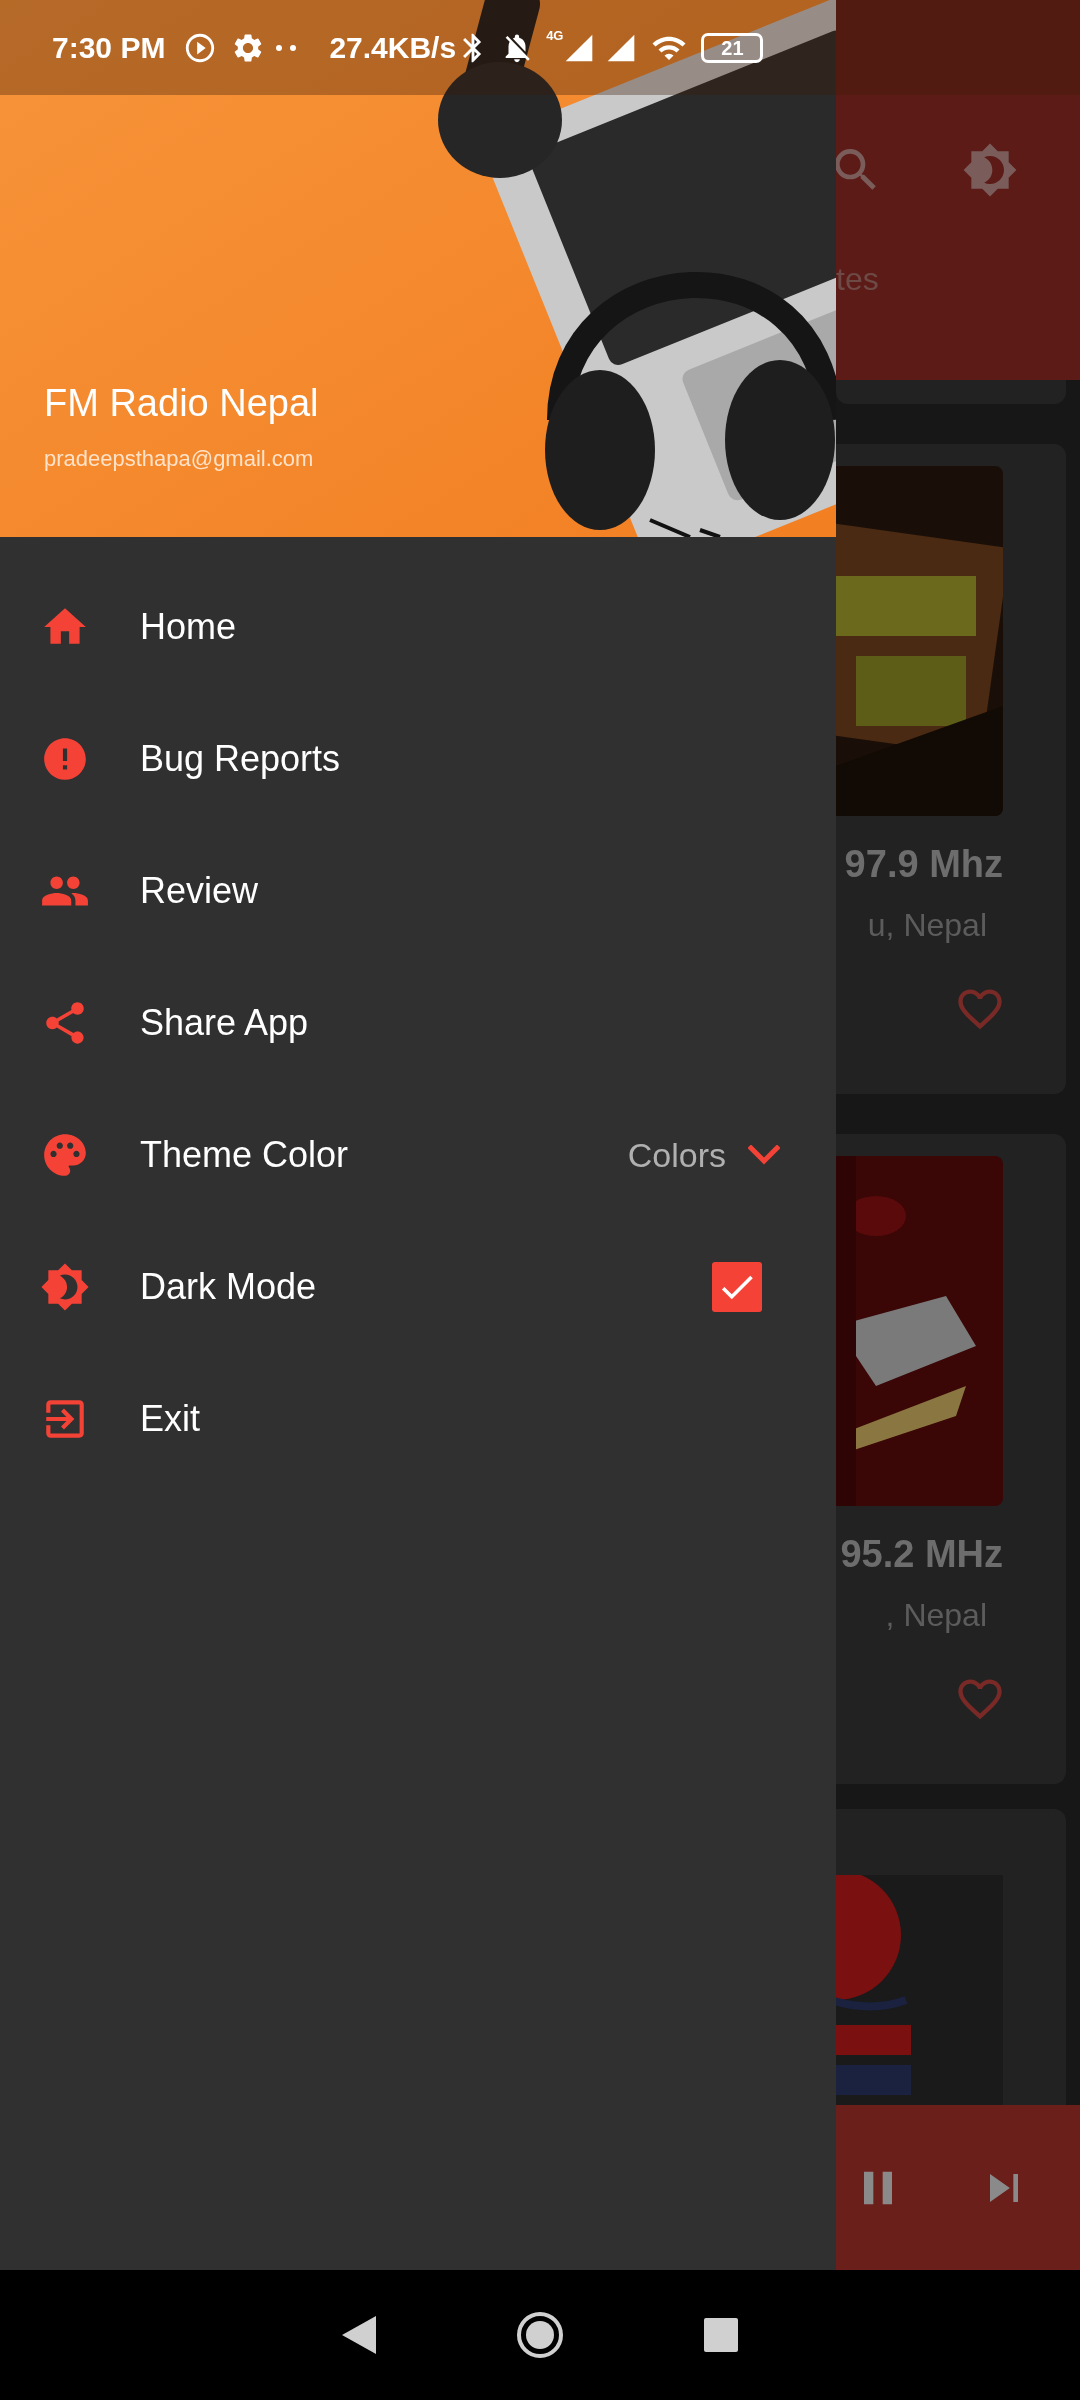 The height and width of the screenshot is (2400, 1080). I want to click on home-button-icon, so click(540, 2335).